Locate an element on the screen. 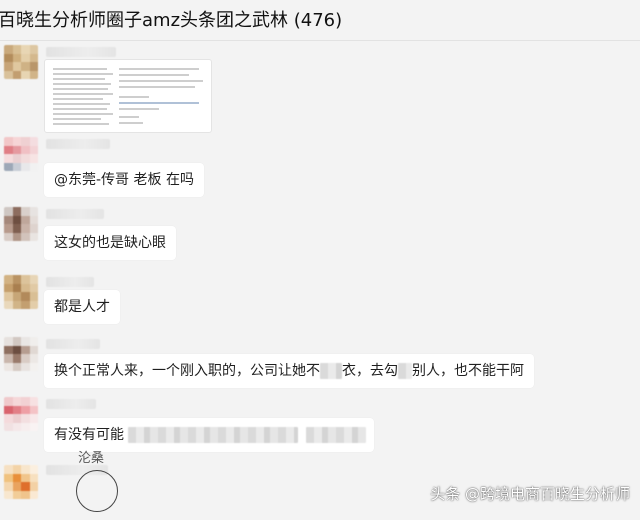 The image size is (640, 520). message-bubble: 这女的也是缺心眼 is located at coordinates (110, 243).